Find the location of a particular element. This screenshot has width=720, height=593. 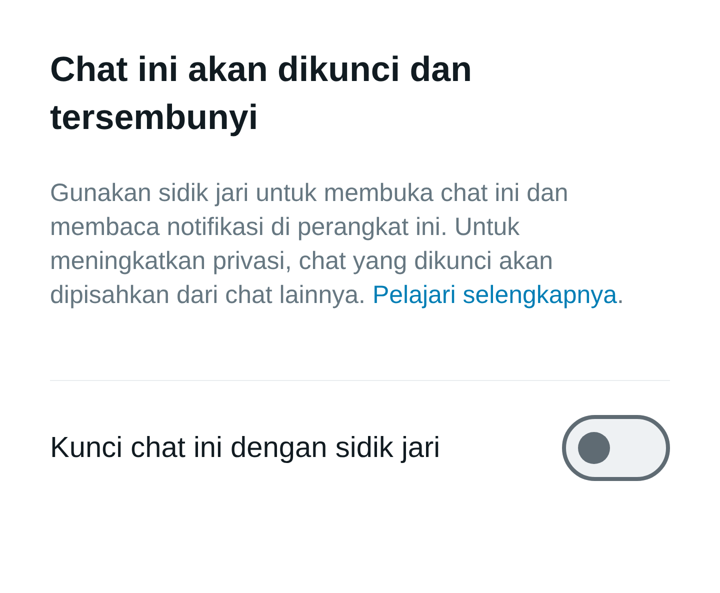

dialog-title: Chat ini akan dikunci dan tersembunyi is located at coordinates (262, 94).